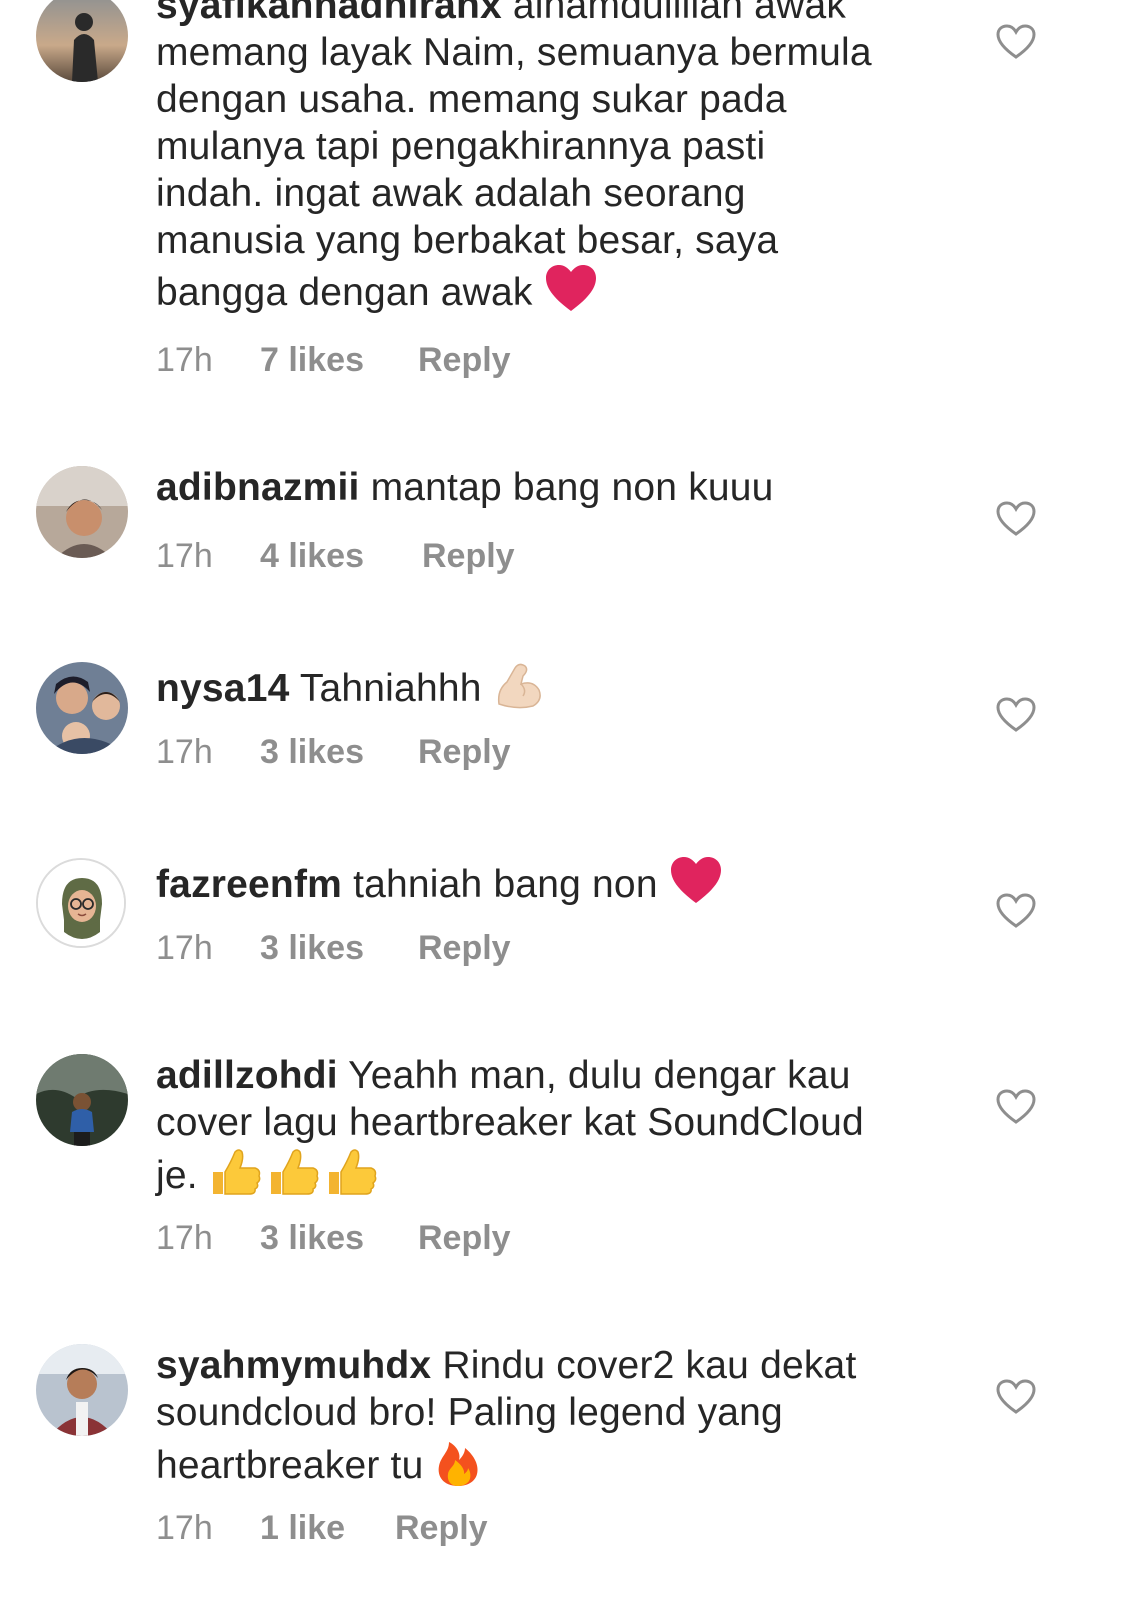  Describe the element at coordinates (451, 193) in the screenshot. I see `comment-line: indah. ingat awak adalah seorang` at that location.